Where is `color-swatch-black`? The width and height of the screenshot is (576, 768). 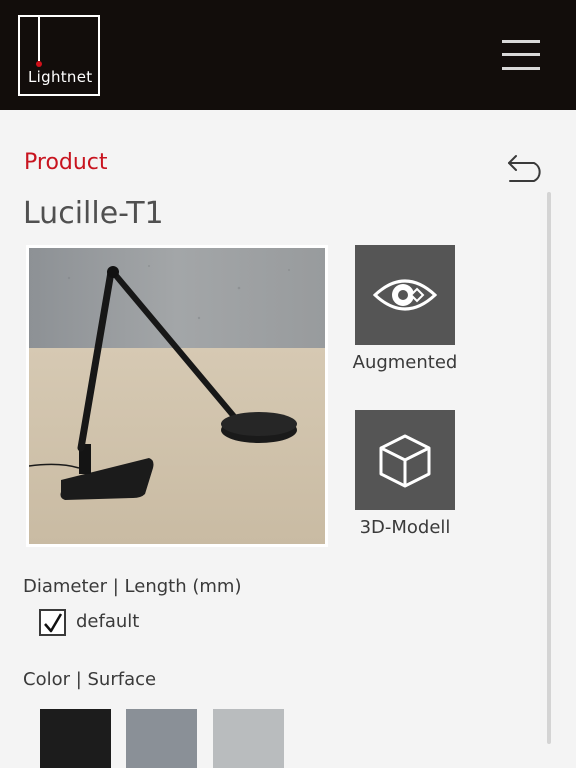 color-swatch-black is located at coordinates (75, 738).